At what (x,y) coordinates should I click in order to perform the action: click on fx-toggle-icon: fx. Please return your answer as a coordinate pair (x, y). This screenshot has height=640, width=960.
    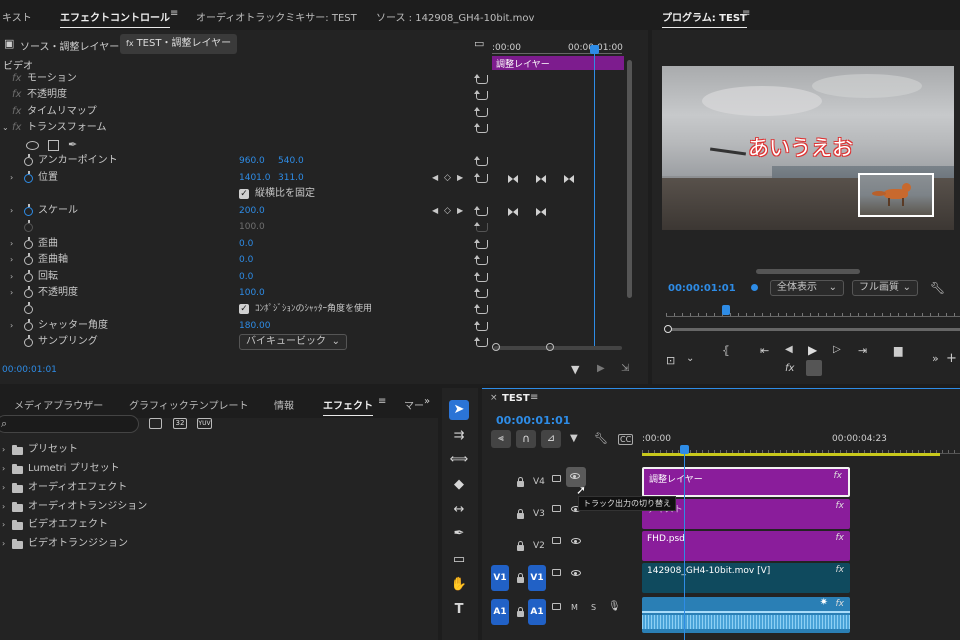
    Looking at the image, I should click on (789, 368).